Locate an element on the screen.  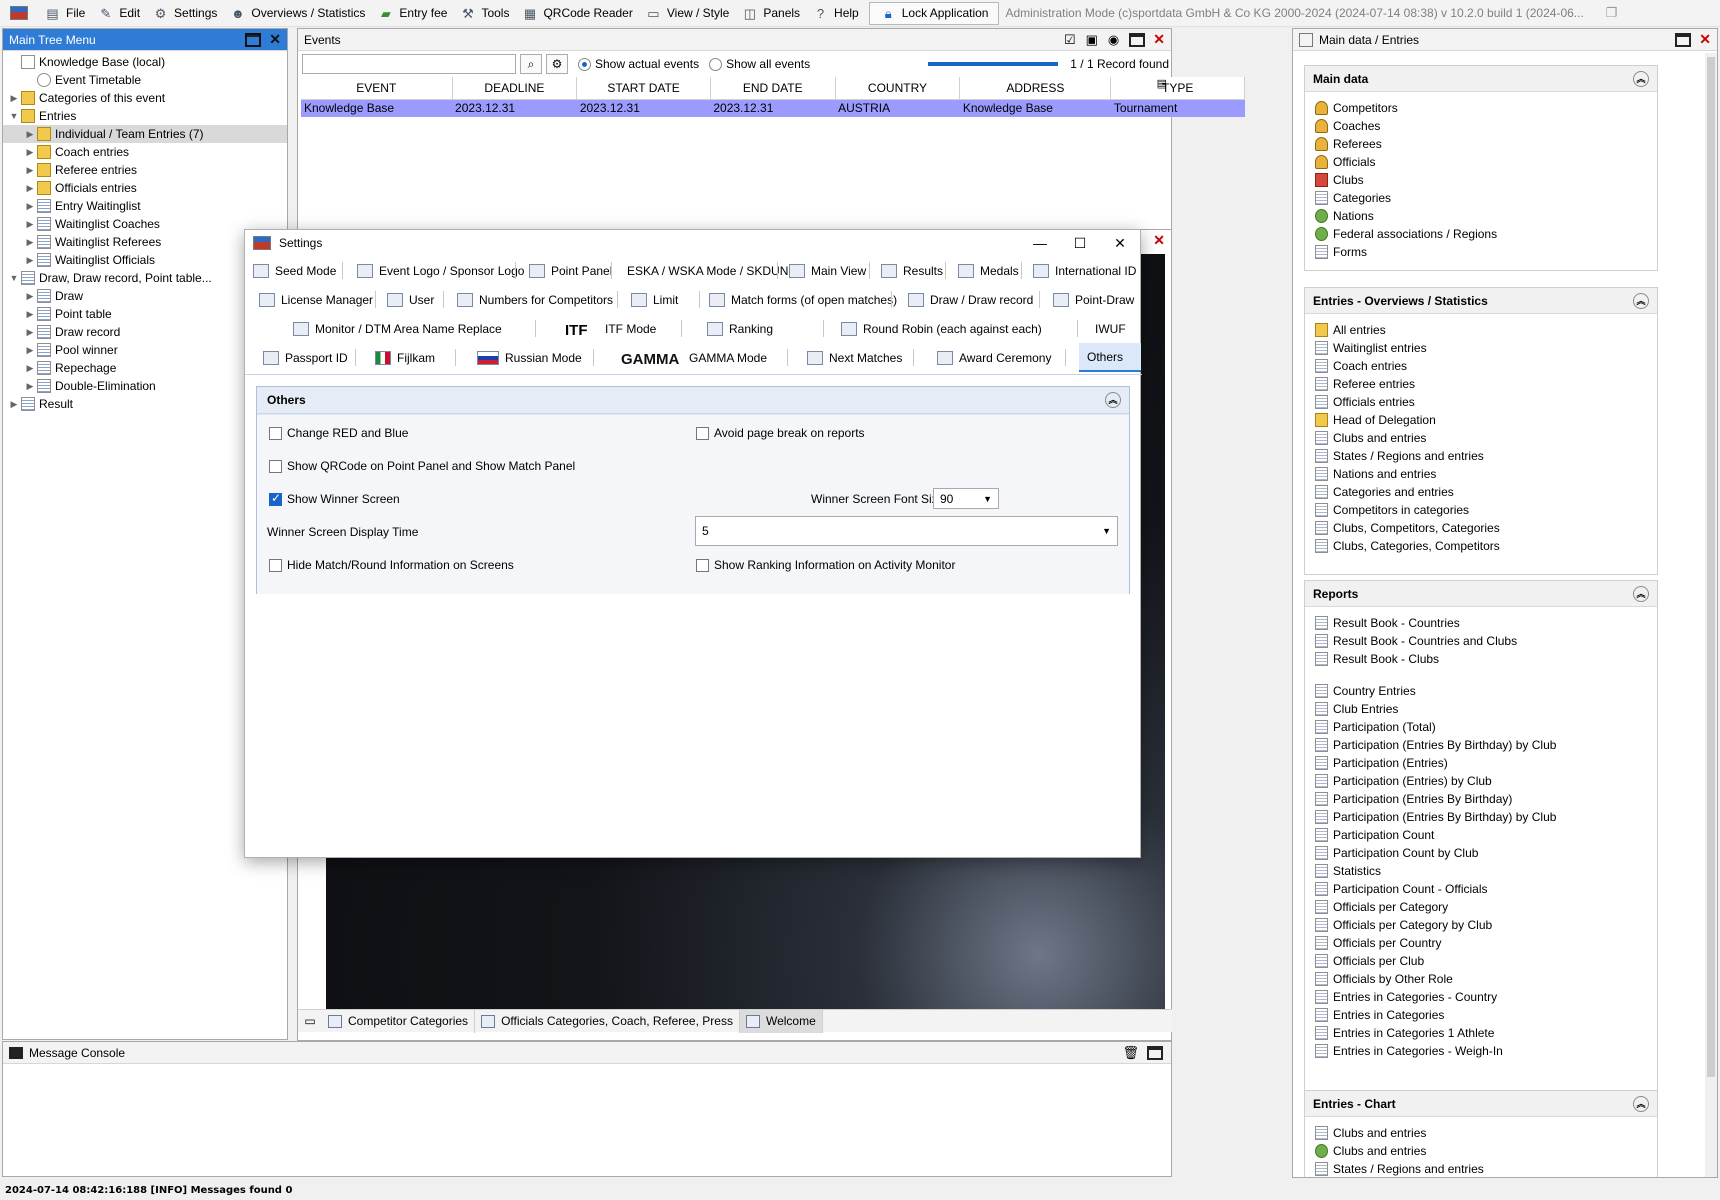
list-item: Participation (Entries) by Club is located at coordinates (1481, 781).